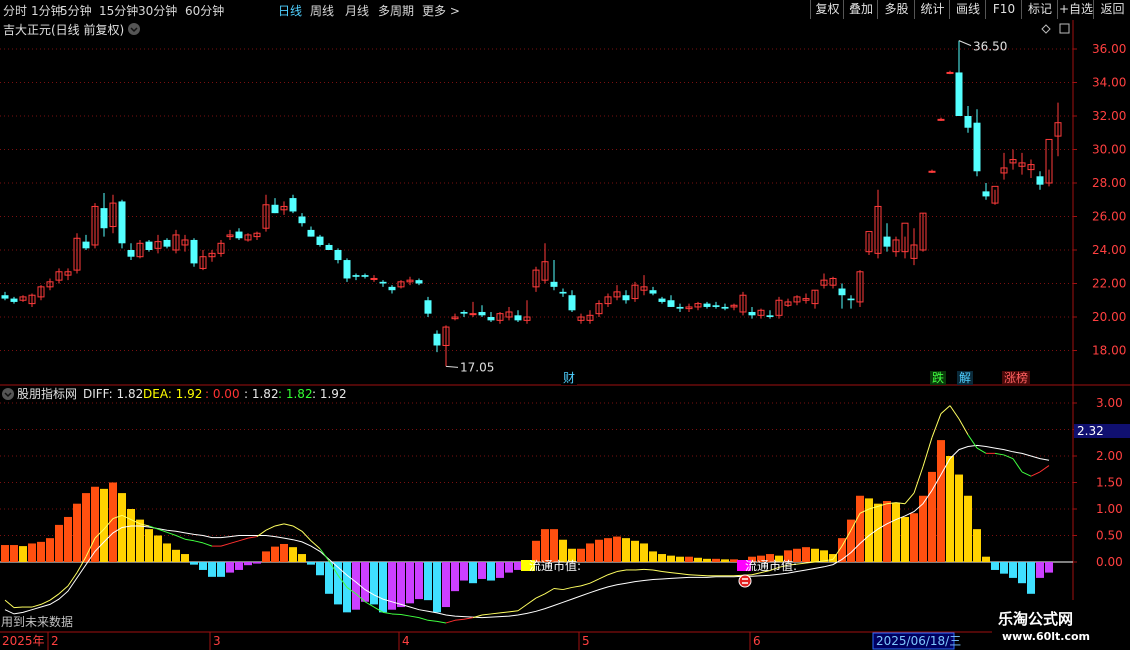 Image resolution: width=1130 pixels, height=650 pixels. Describe the element at coordinates (63, 29) in the screenshot. I see `chart-title: 吉大正元(日线 前复权)` at that location.